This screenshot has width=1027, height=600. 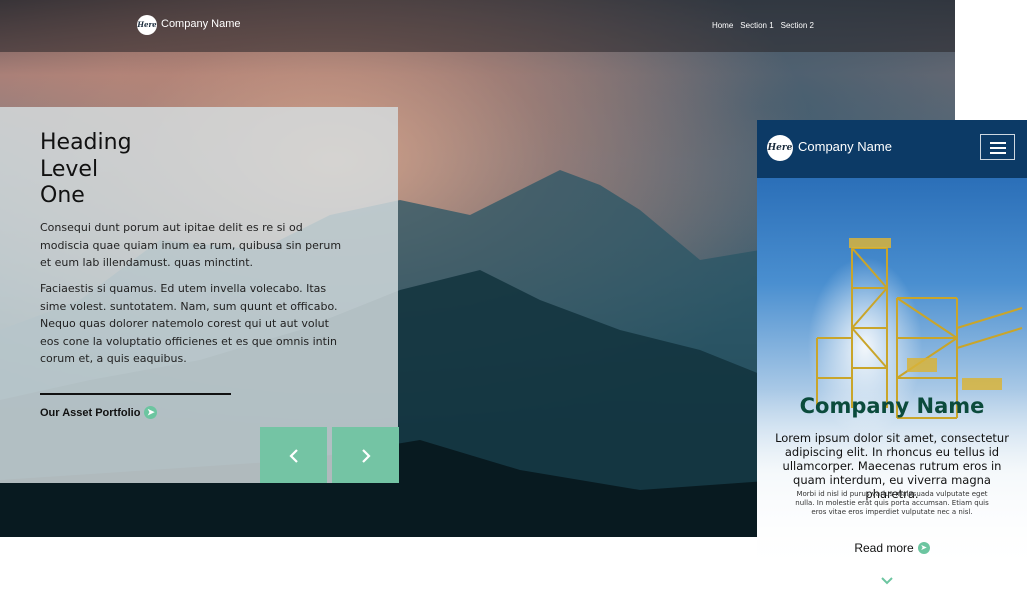 I want to click on nav-links: Home Section 1 Section 2, so click(x=763, y=25).